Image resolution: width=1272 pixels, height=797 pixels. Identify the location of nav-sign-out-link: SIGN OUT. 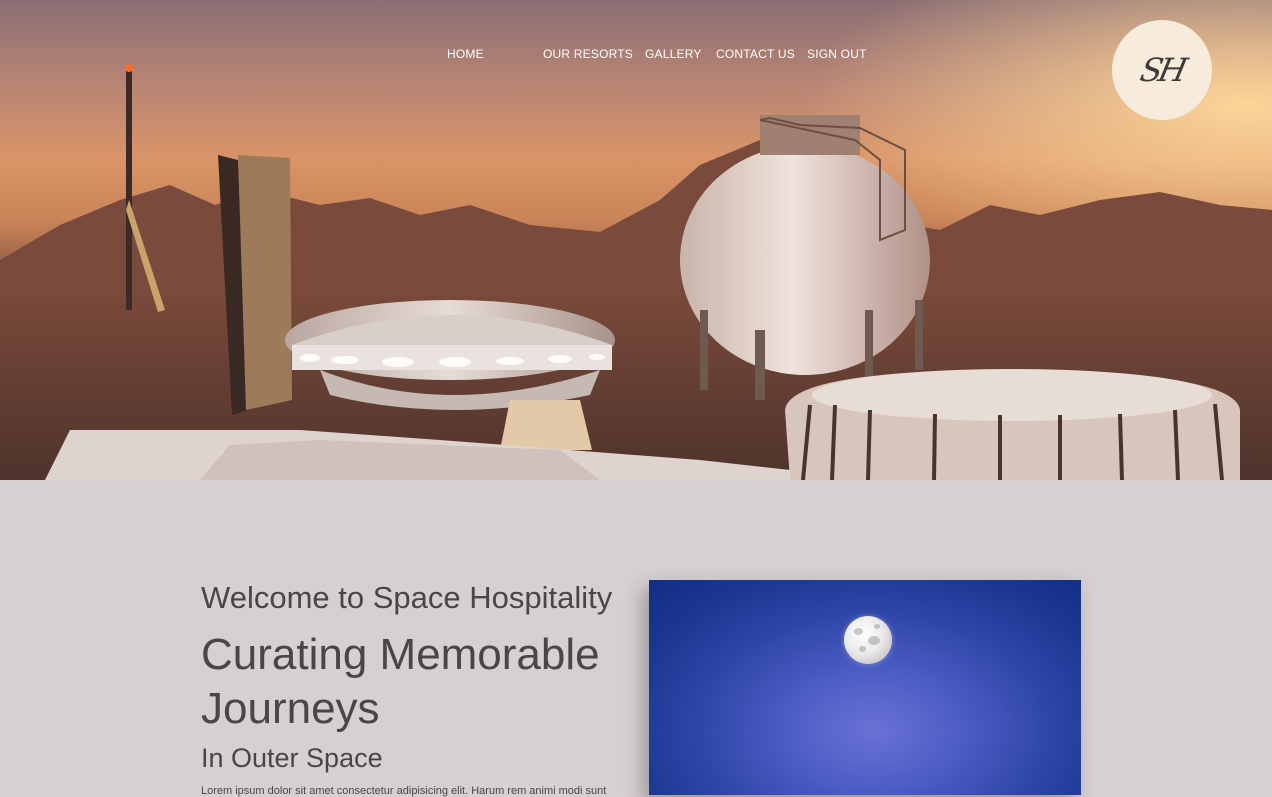
(837, 54).